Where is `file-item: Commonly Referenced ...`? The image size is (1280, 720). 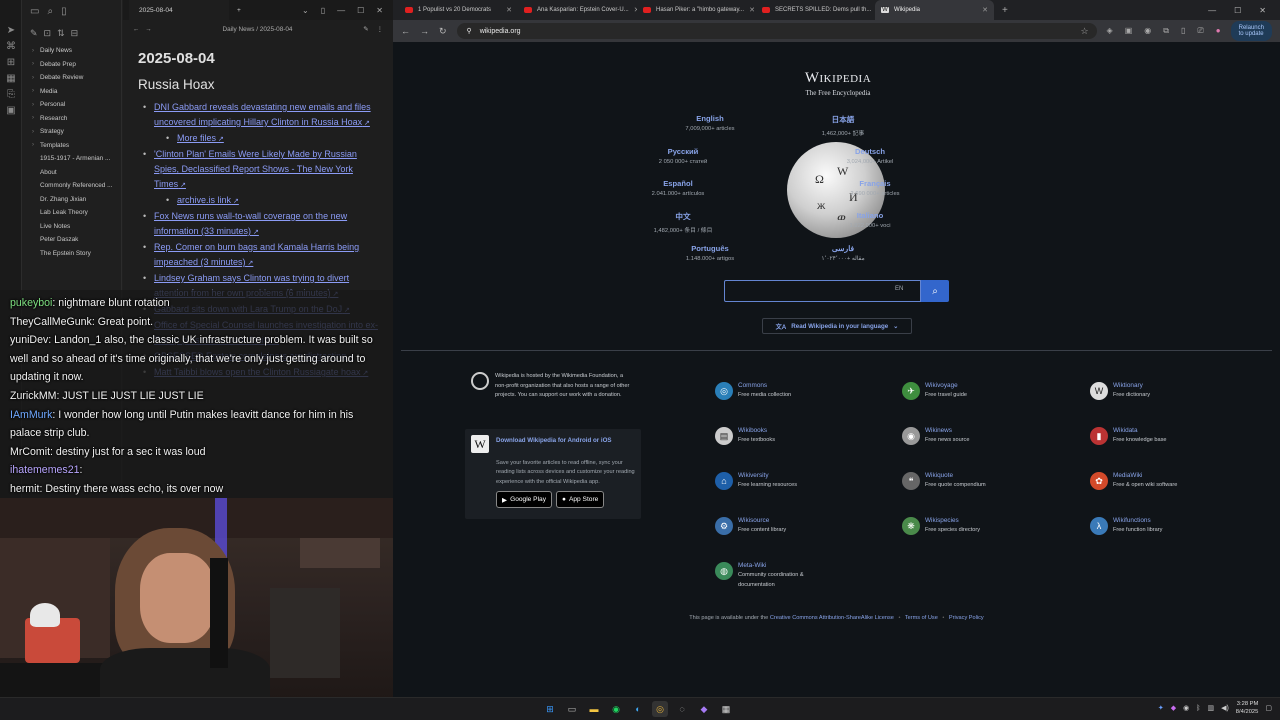 file-item: Commonly Referenced ... is located at coordinates (71, 186).